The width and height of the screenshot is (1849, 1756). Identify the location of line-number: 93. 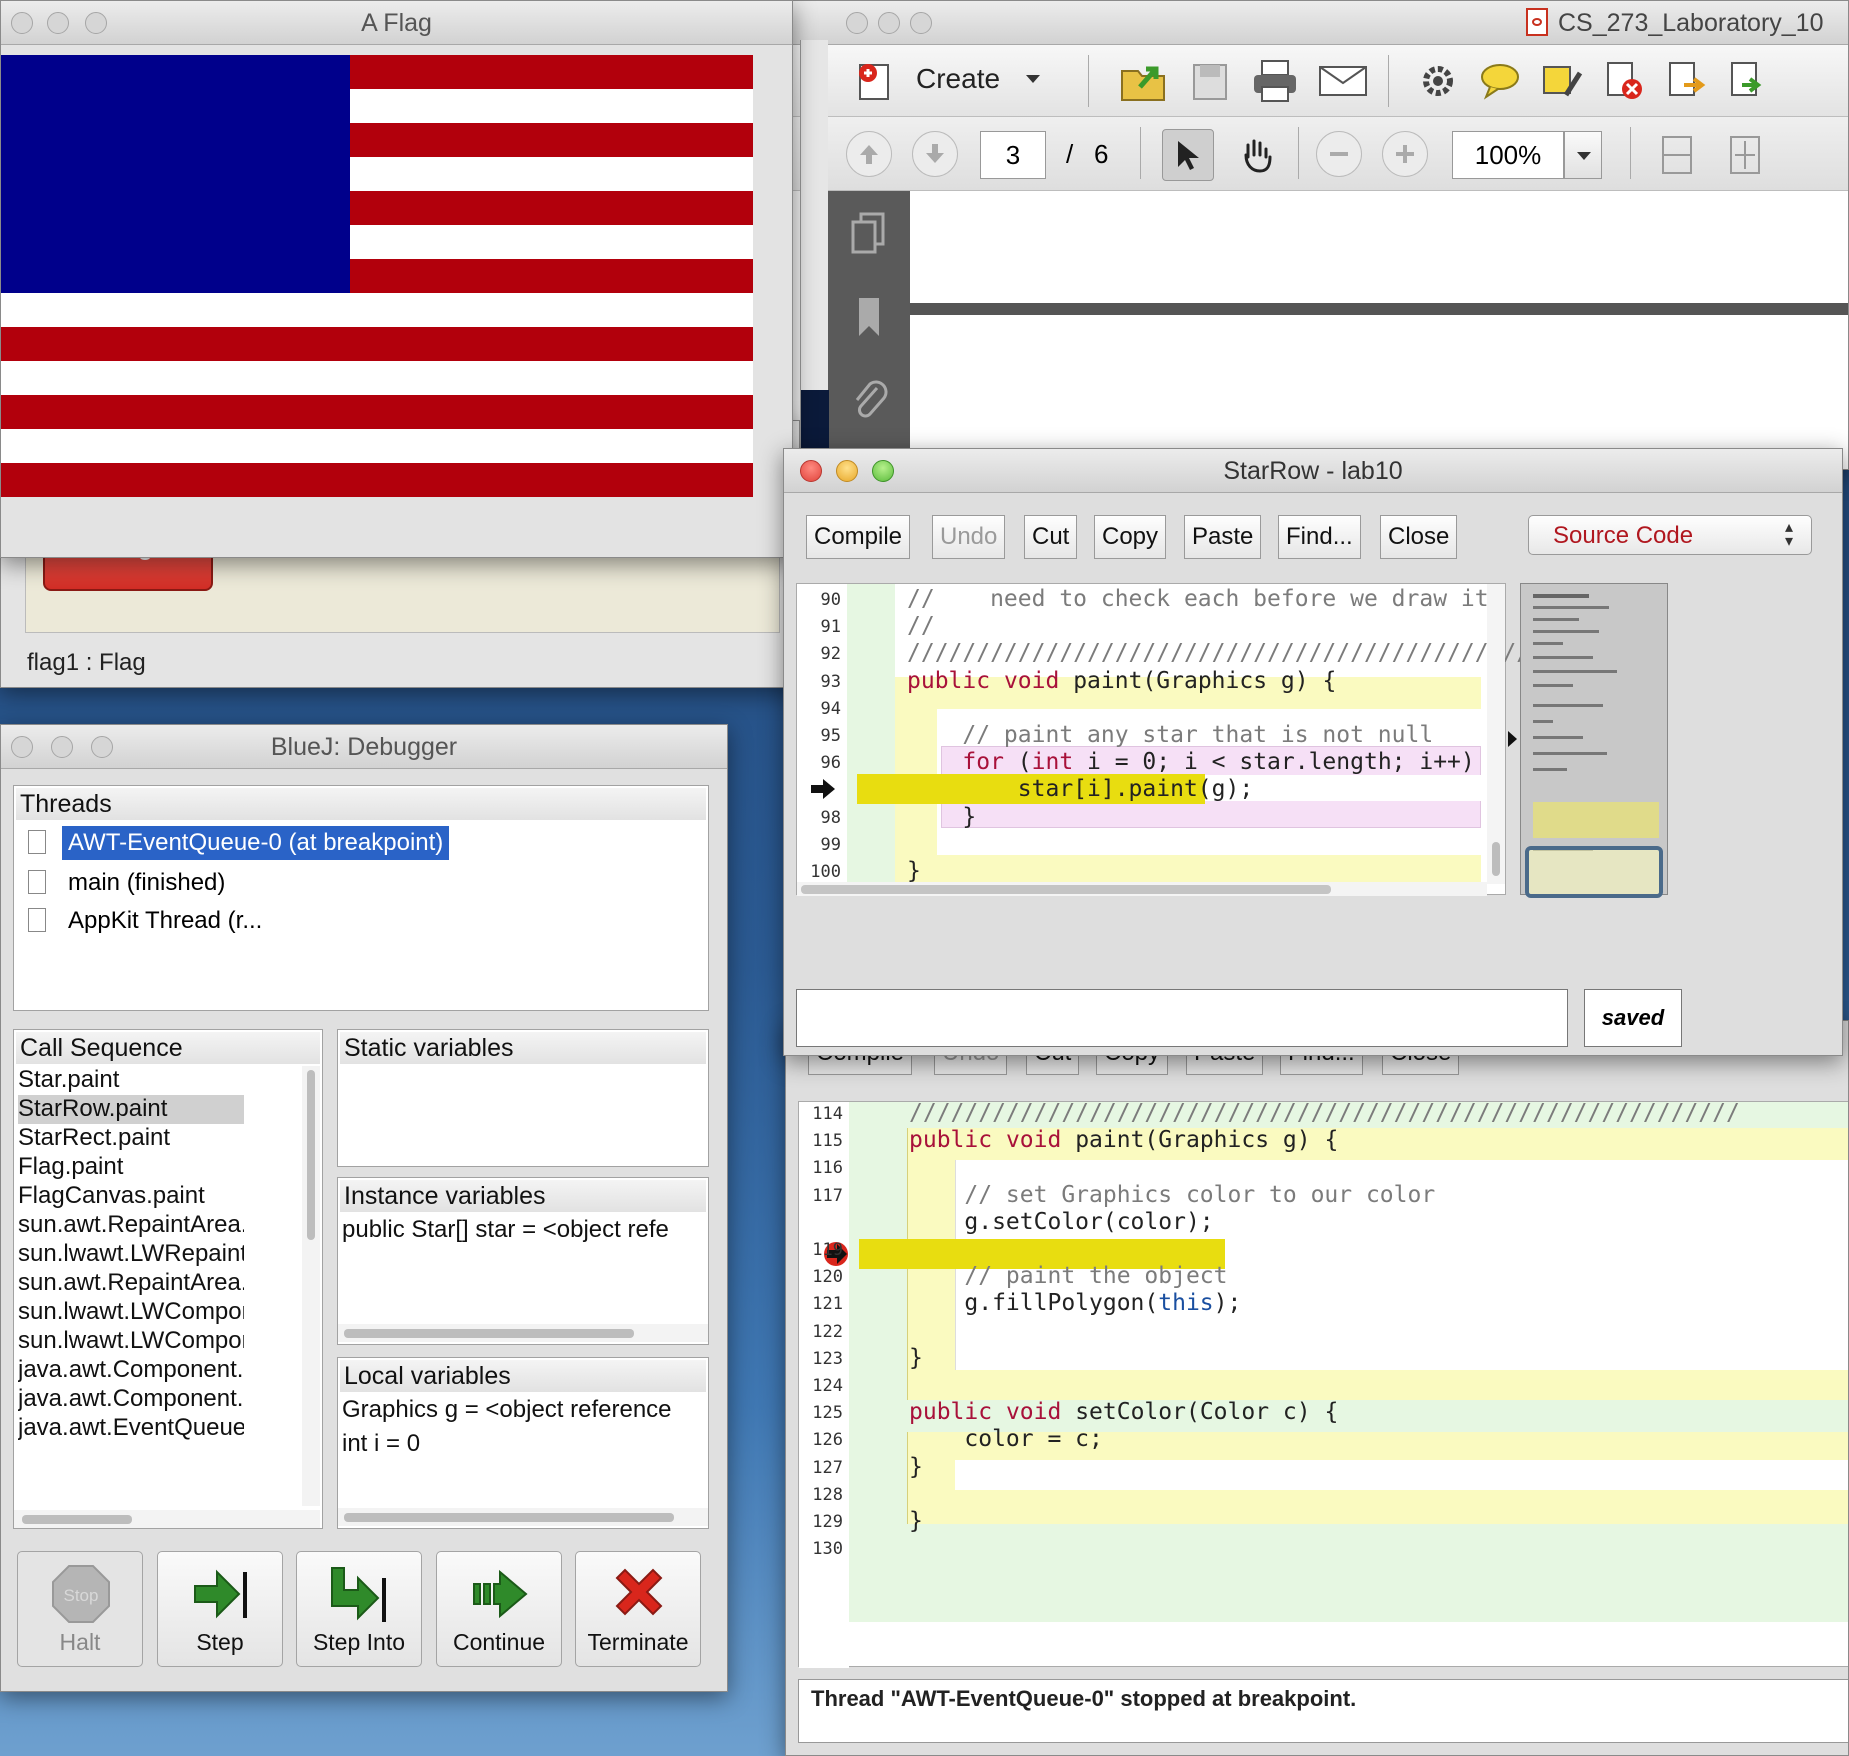
(819, 682).